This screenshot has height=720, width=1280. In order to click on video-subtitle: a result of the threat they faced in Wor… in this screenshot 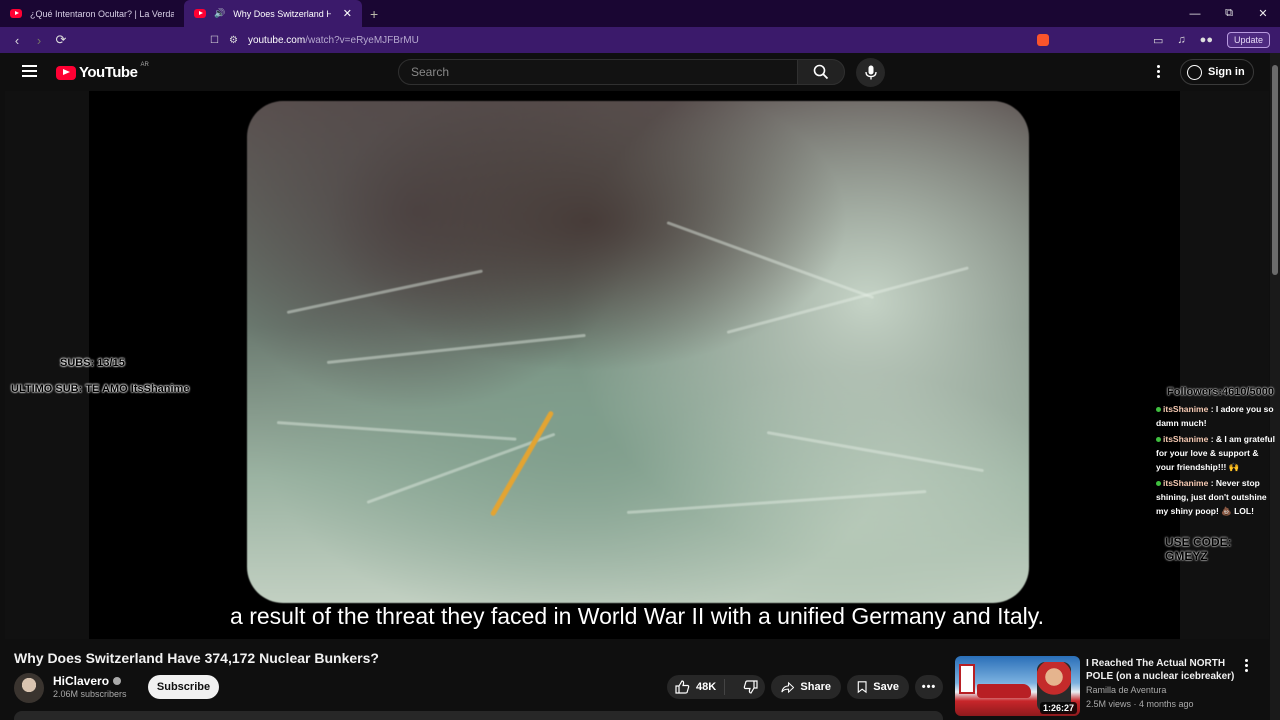, I will do `click(637, 616)`.